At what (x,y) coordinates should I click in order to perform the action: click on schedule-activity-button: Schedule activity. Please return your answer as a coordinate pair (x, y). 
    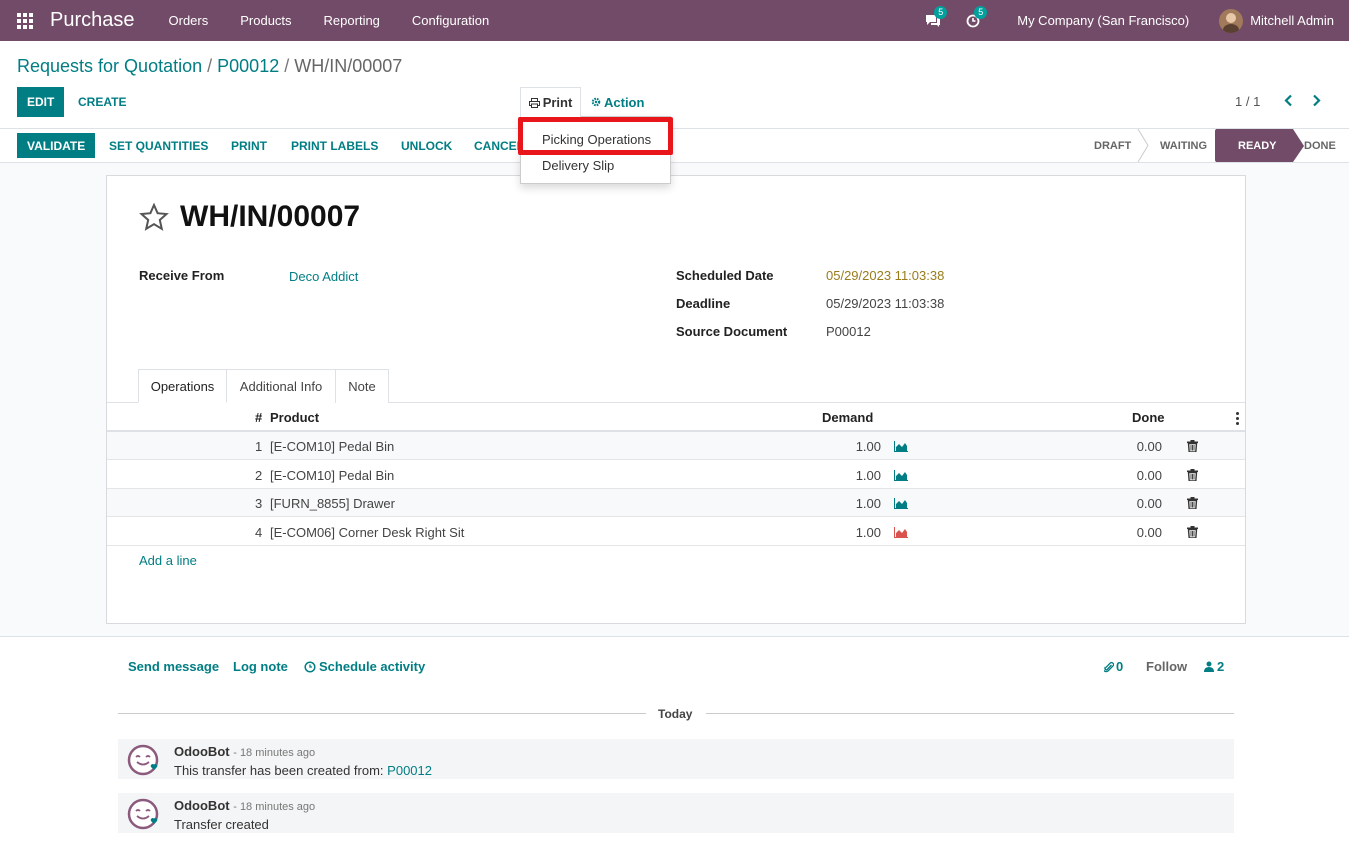
    Looking at the image, I should click on (364, 666).